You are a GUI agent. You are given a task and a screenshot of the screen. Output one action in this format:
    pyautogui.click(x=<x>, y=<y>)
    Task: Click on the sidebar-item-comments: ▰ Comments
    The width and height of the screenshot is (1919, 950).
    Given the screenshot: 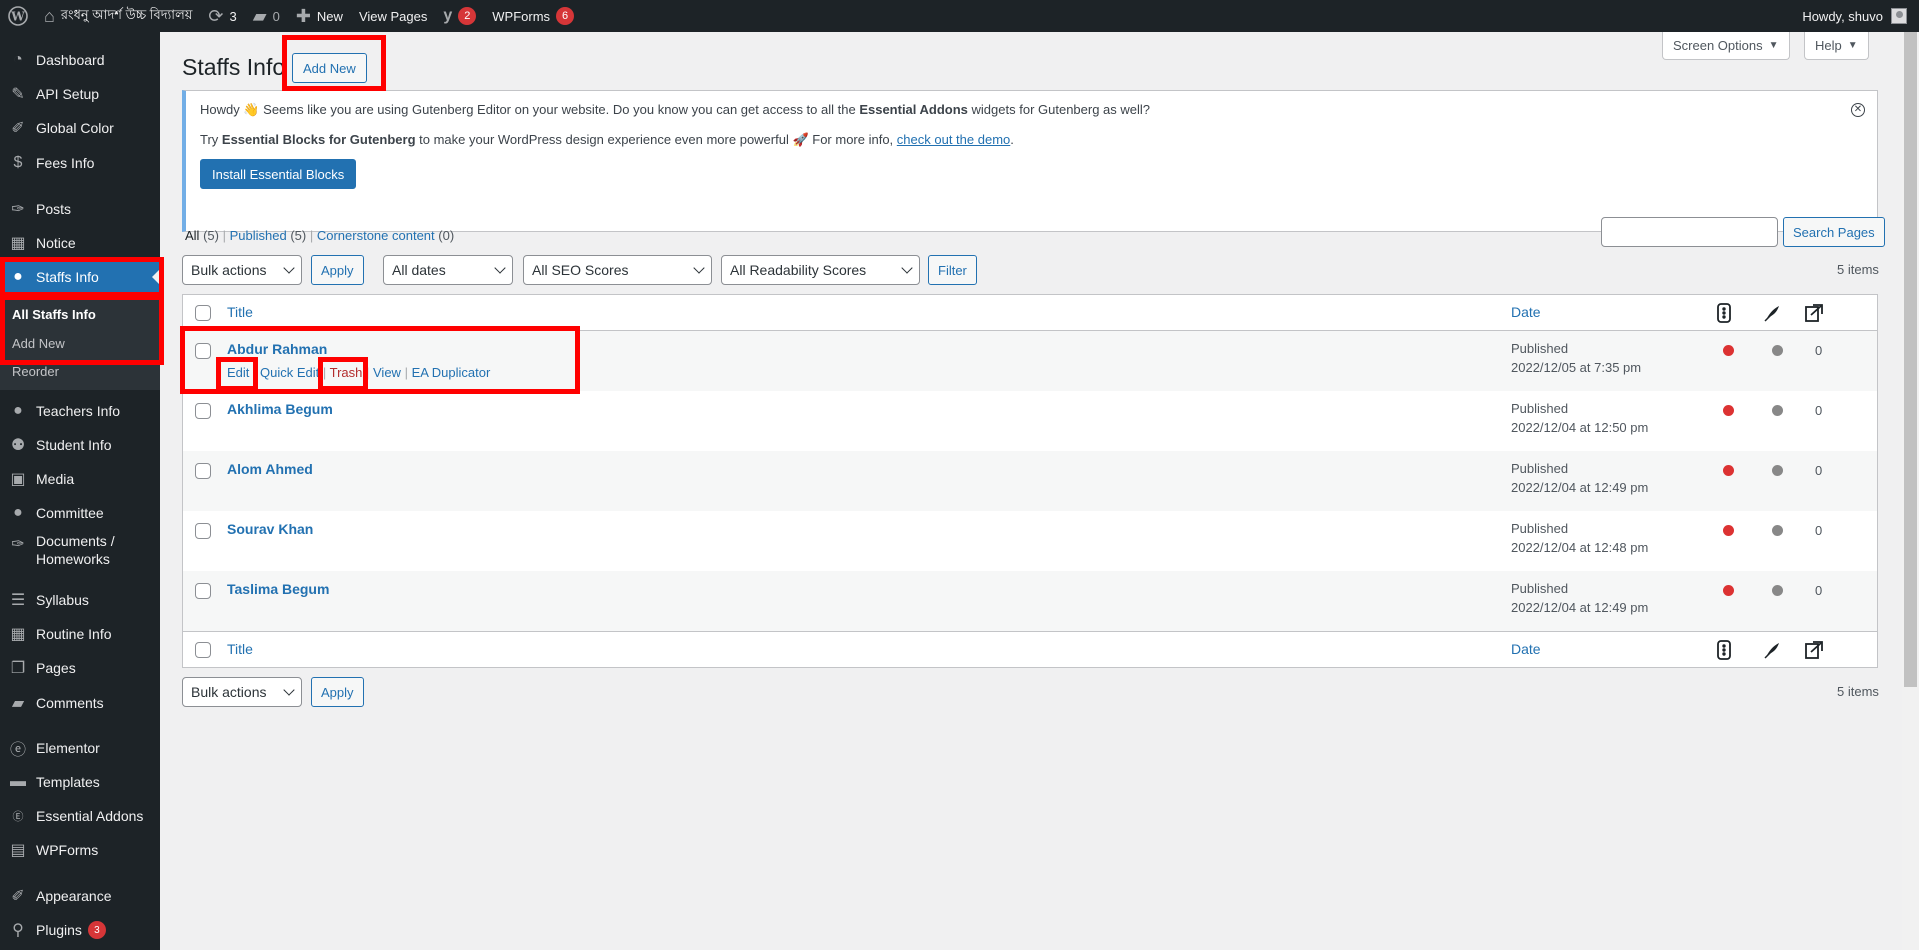 What is the action you would take?
    pyautogui.click(x=80, y=703)
    